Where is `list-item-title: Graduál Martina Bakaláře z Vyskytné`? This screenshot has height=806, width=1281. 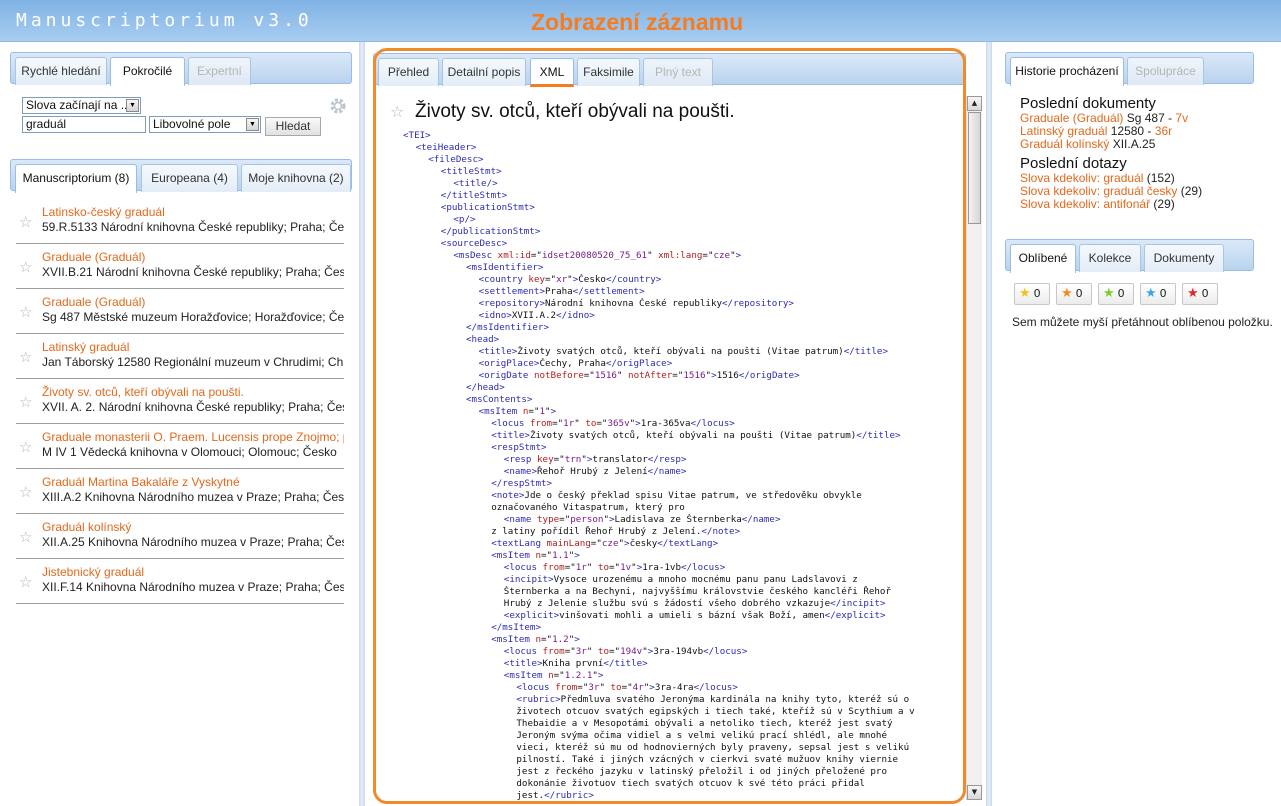 list-item-title: Graduál Martina Bakaláře z Vyskytné is located at coordinates (141, 482).